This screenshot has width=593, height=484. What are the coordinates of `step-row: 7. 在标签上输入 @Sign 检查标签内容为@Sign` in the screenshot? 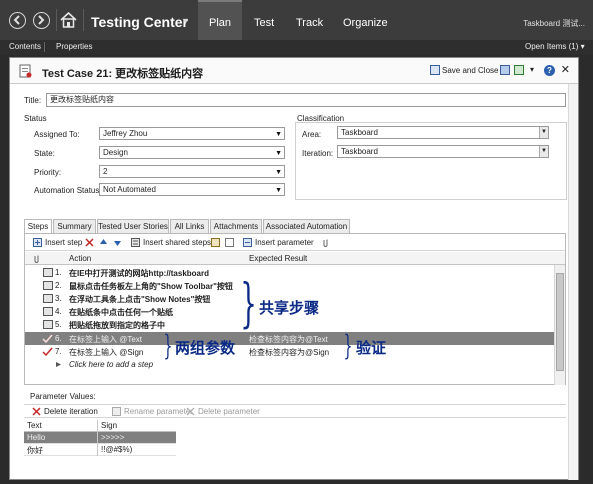 It's located at (295, 351).